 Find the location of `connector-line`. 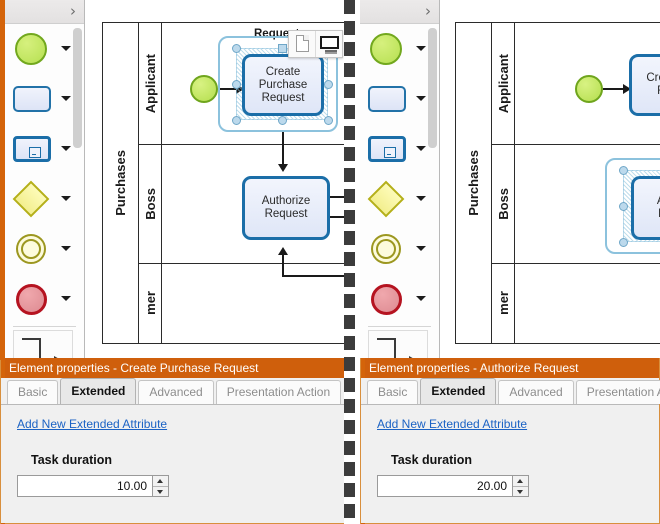

connector-line is located at coordinates (315, 276).